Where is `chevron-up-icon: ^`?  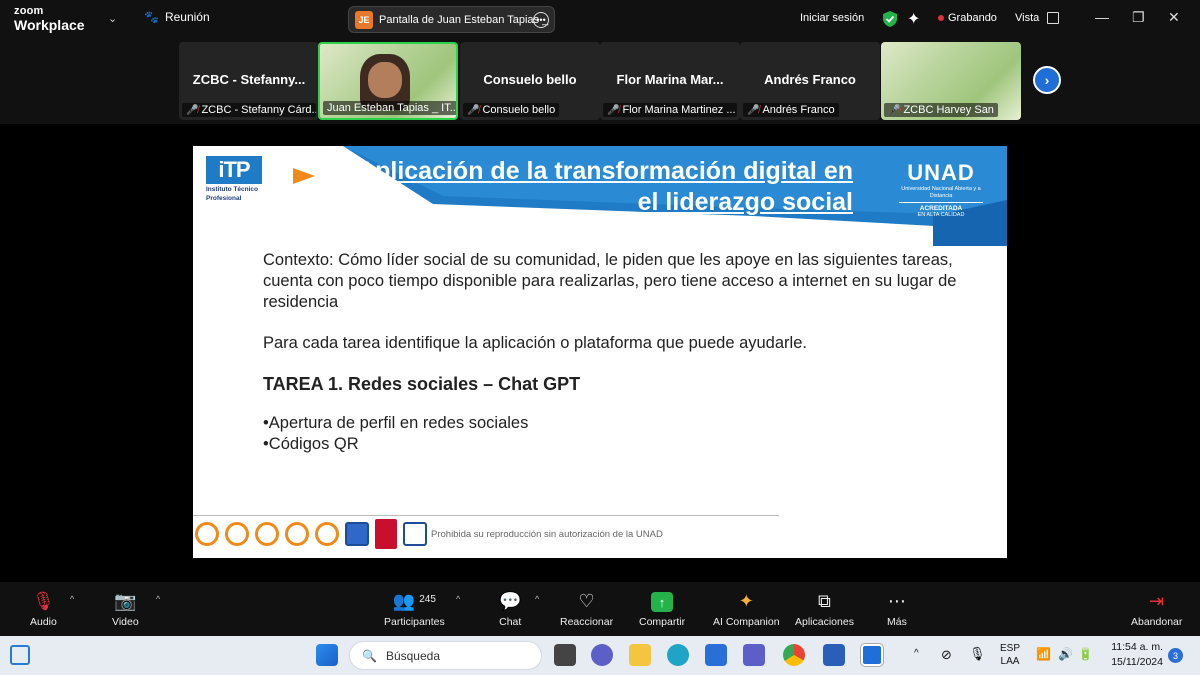
chevron-up-icon: ^ is located at coordinates (916, 653).